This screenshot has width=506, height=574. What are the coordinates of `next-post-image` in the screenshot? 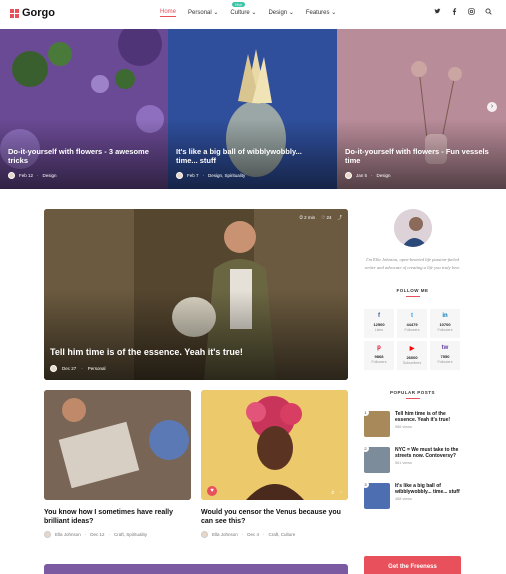 It's located at (196, 569).